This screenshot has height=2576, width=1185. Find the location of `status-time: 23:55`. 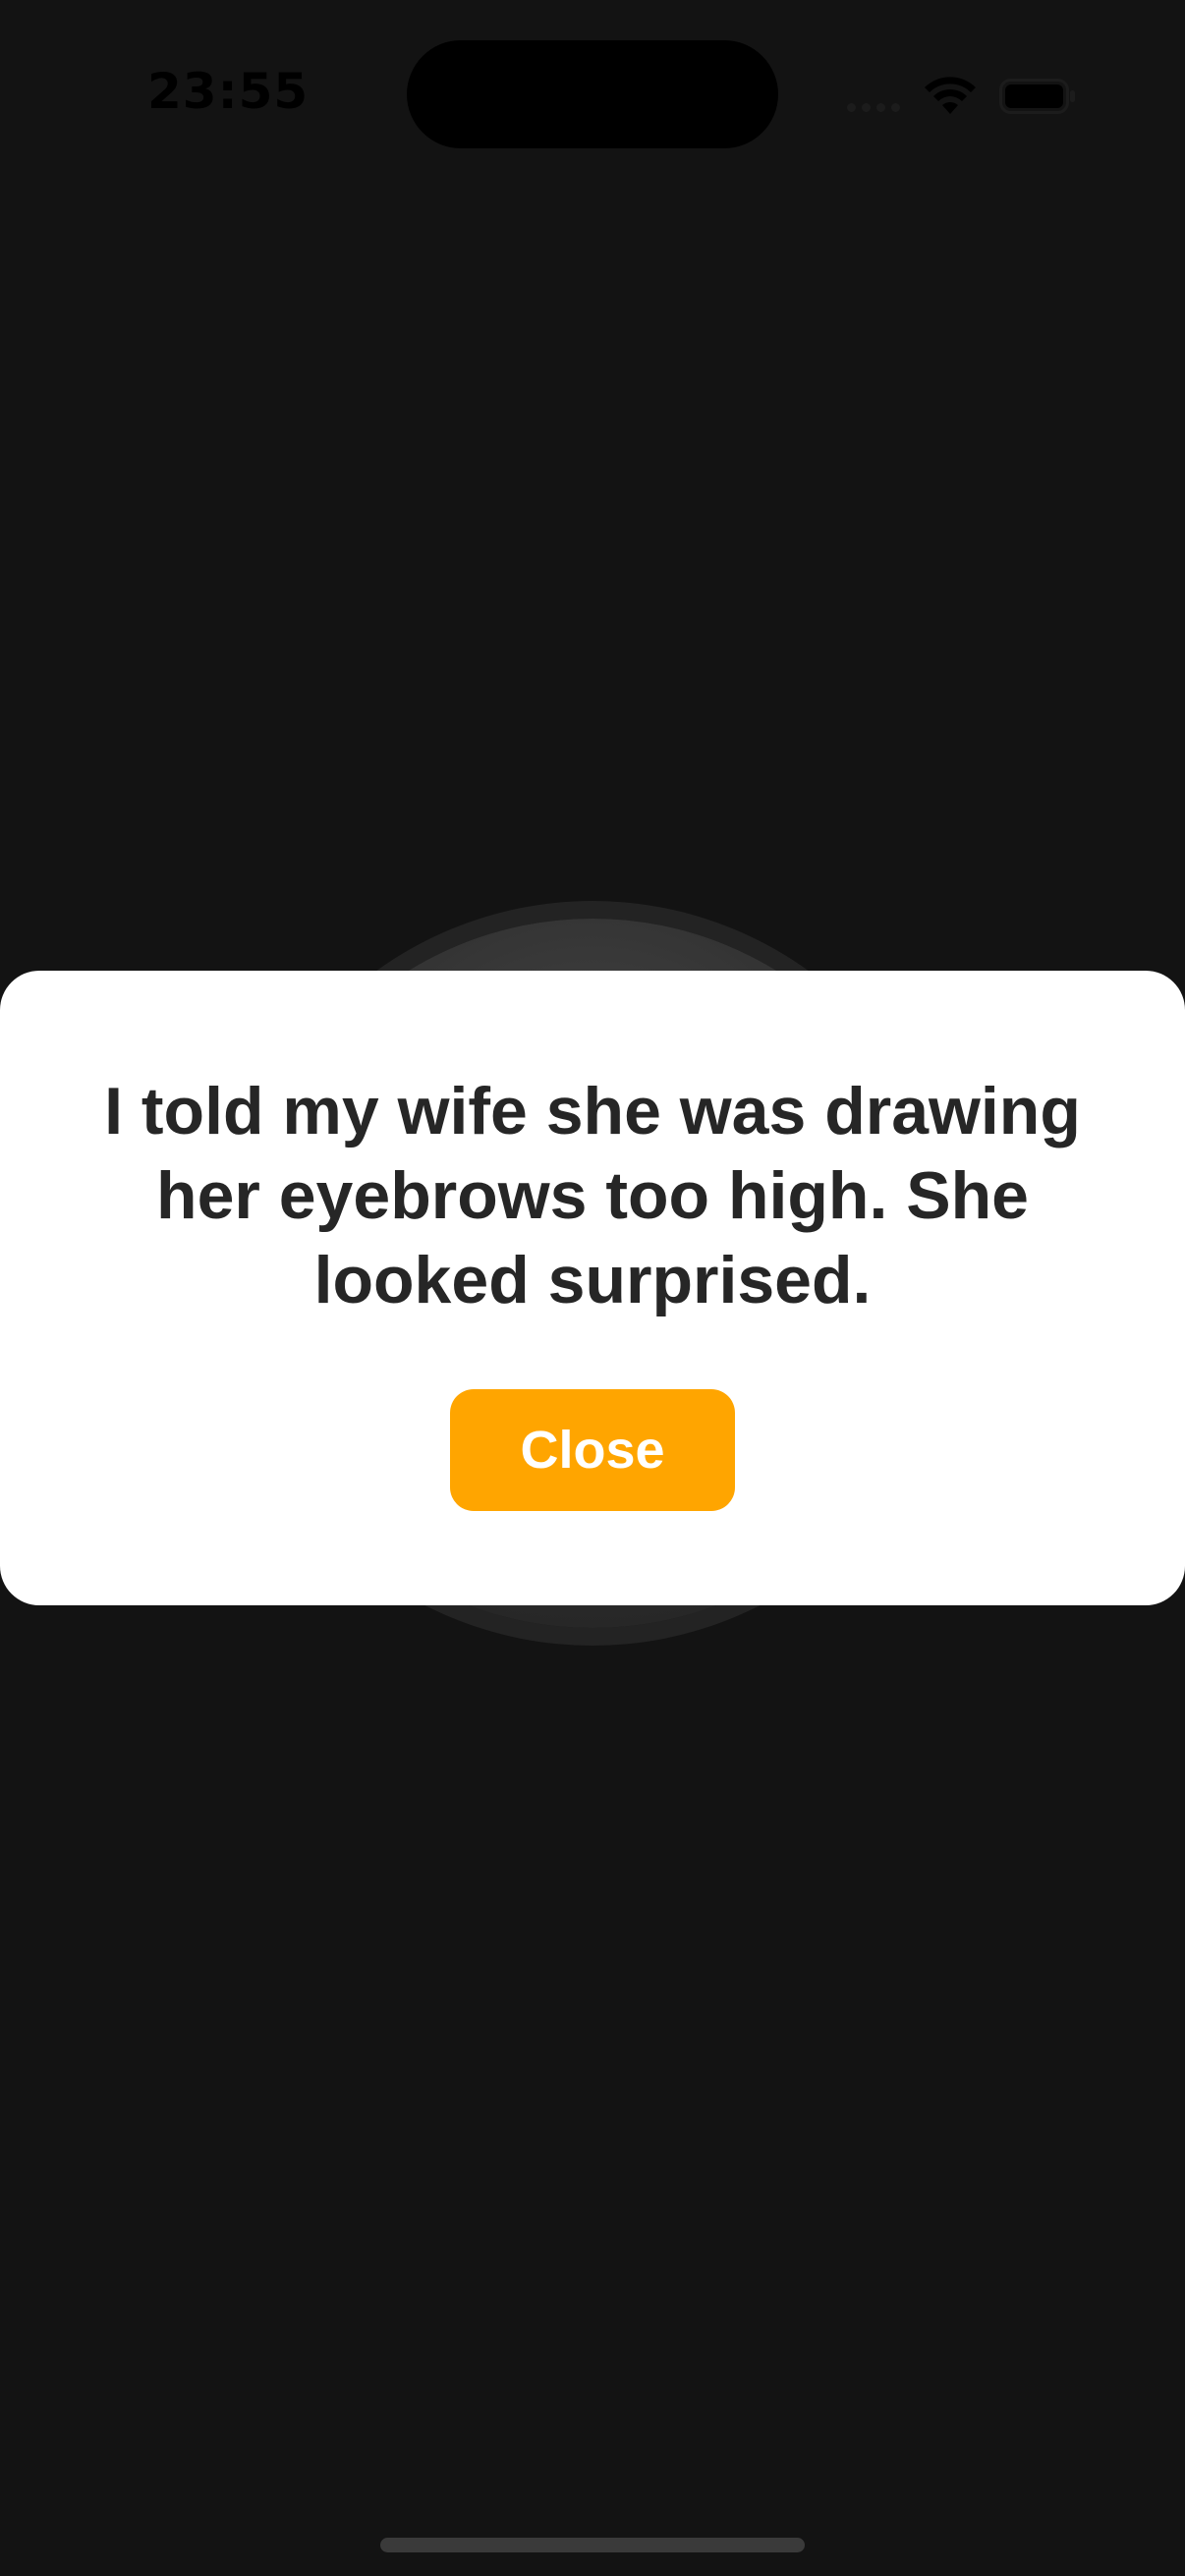

status-time: 23:55 is located at coordinates (229, 91).